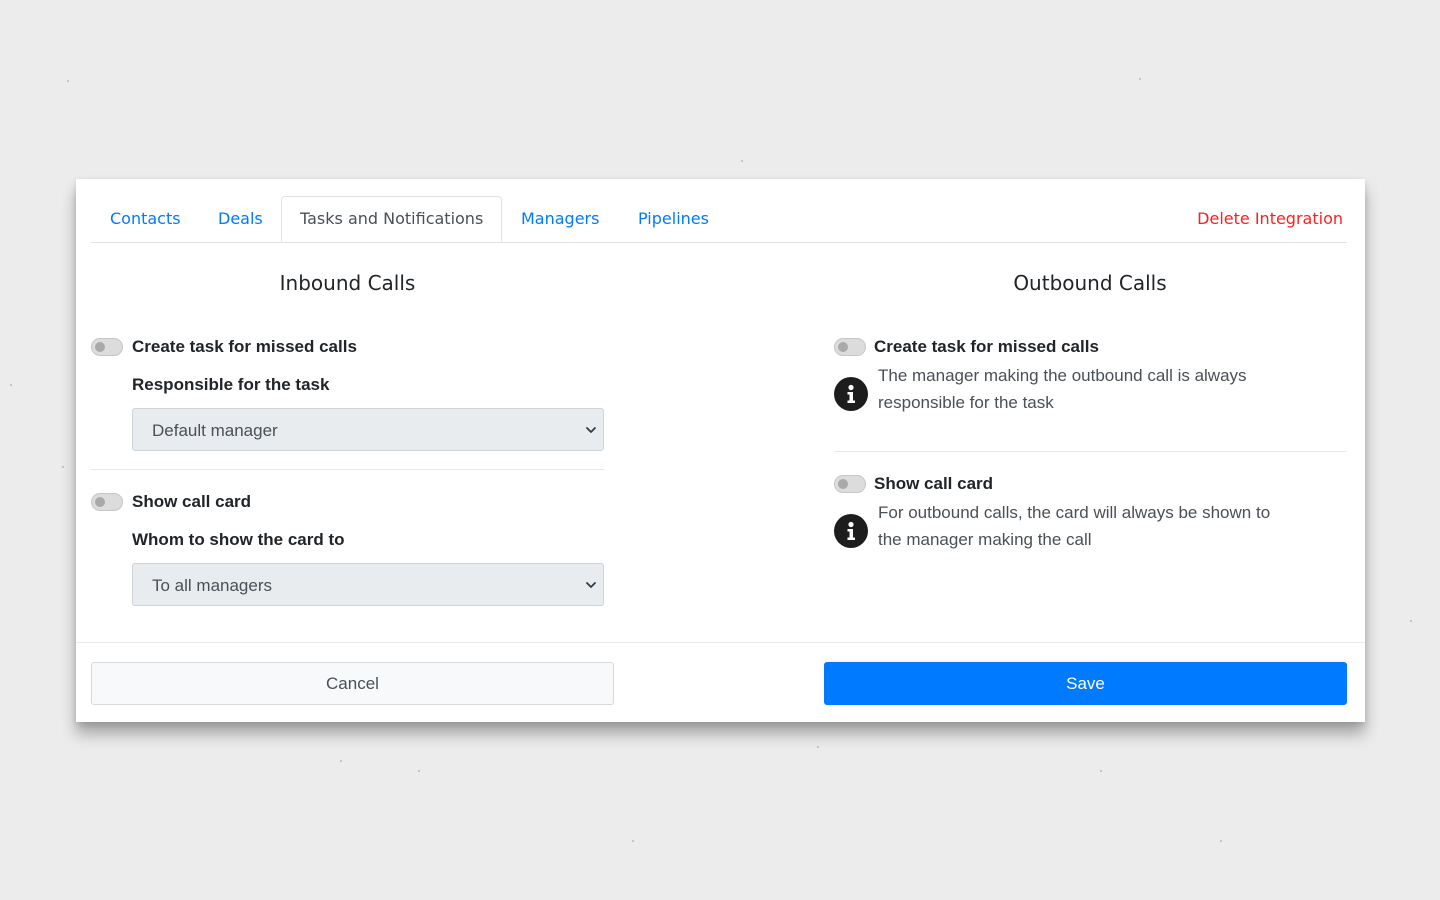 Image resolution: width=1440 pixels, height=900 pixels. I want to click on outbound-call-card-toggle, so click(850, 484).